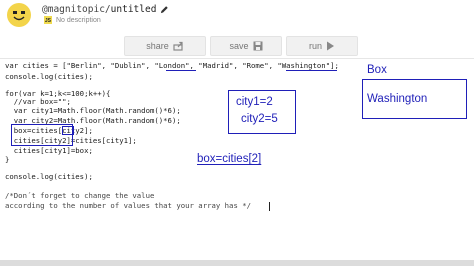 This screenshot has width=474, height=266. What do you see at coordinates (315, 46) in the screenshot?
I see `run-label: run` at bounding box center [315, 46].